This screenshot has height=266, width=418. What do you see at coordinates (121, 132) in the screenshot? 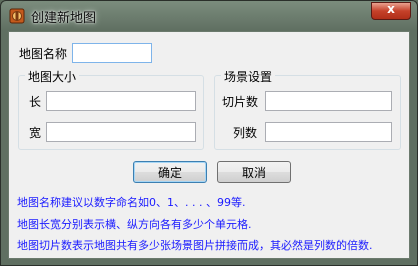
I see `width-input` at bounding box center [121, 132].